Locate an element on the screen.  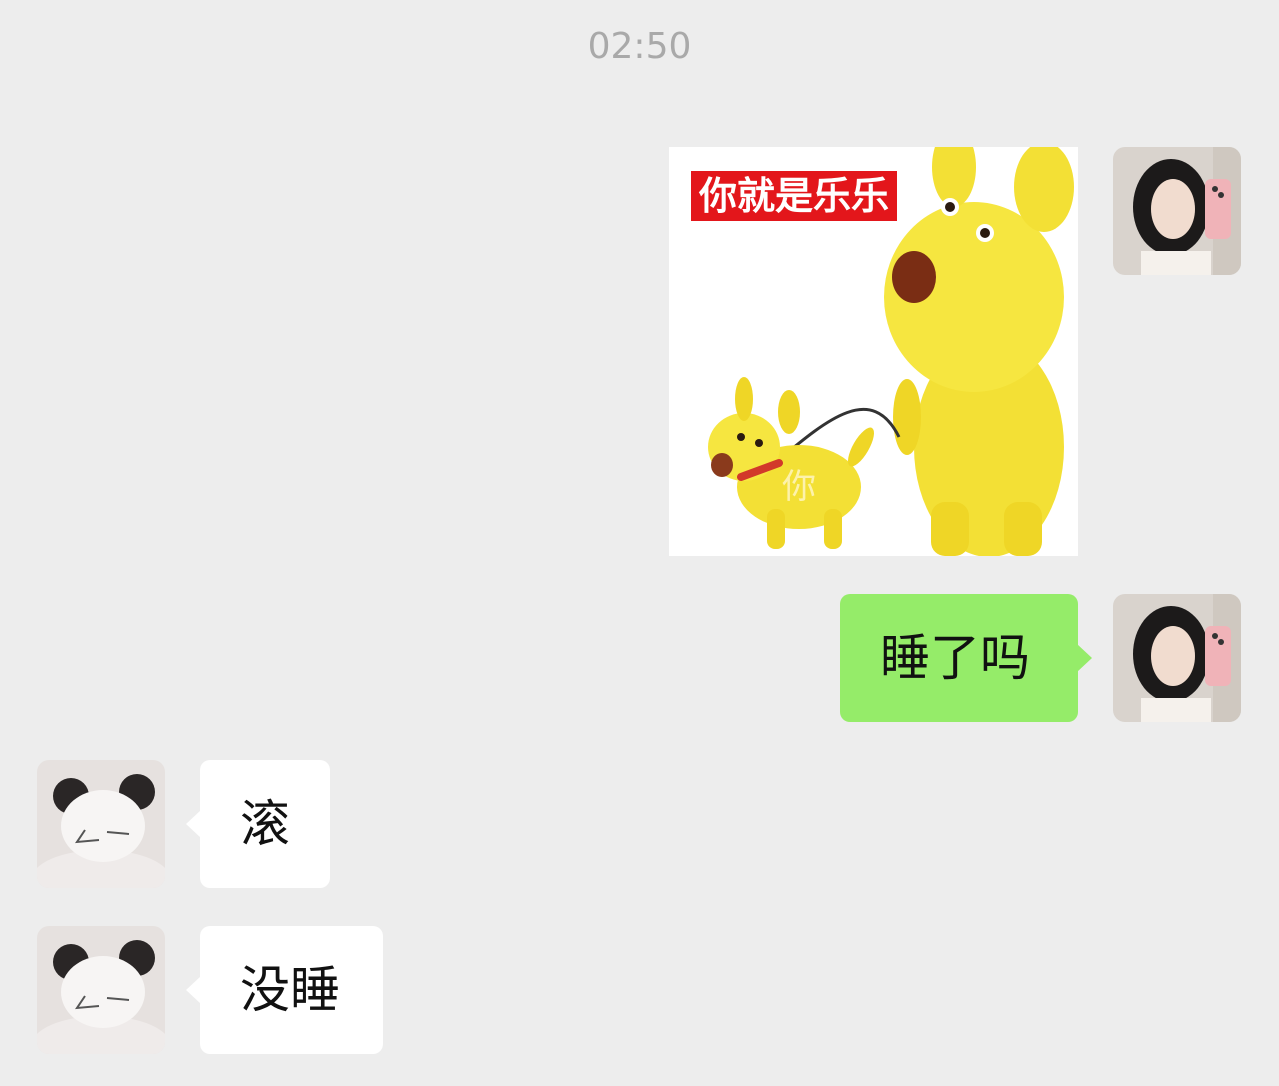
sticker-caption: 你就是乐乐 is located at coordinates (794, 196).